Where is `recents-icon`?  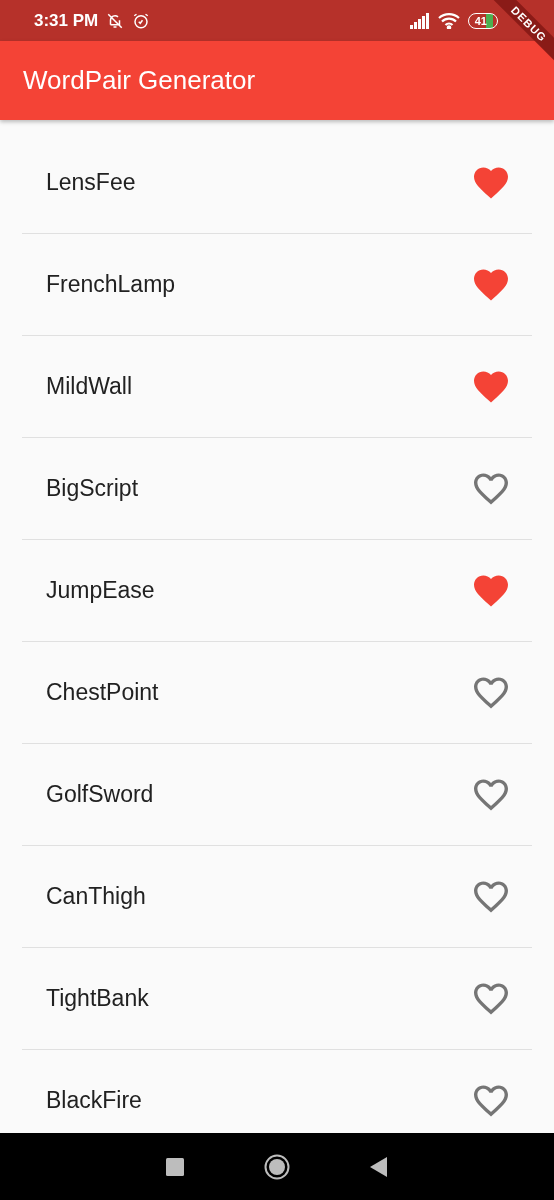 recents-icon is located at coordinates (175, 1166).